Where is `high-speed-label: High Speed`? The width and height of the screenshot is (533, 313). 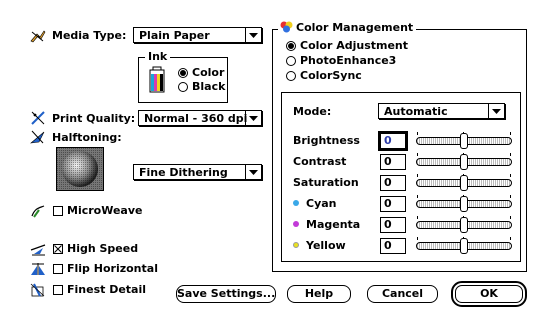 high-speed-label: High Speed is located at coordinates (103, 248).